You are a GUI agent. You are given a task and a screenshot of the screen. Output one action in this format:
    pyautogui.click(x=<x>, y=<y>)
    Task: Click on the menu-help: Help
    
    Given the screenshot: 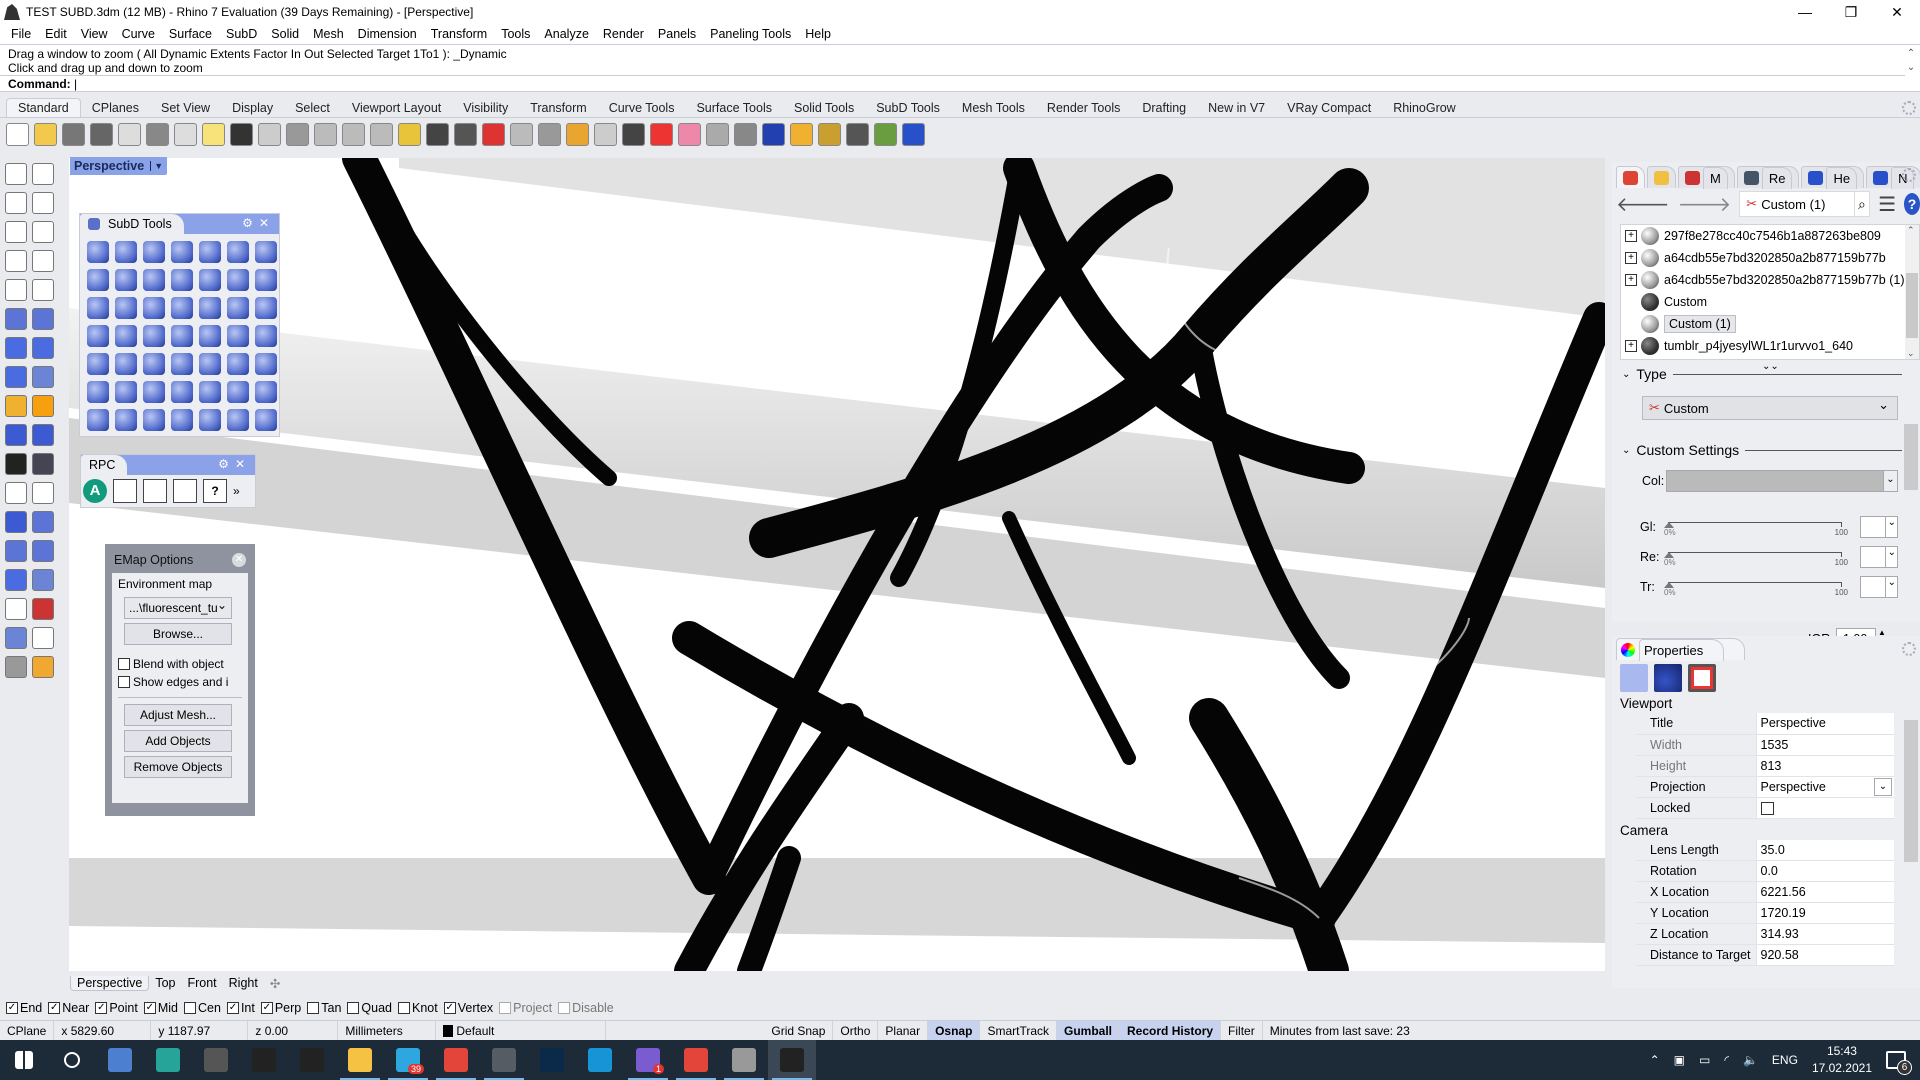 What is the action you would take?
    pyautogui.click(x=818, y=34)
    